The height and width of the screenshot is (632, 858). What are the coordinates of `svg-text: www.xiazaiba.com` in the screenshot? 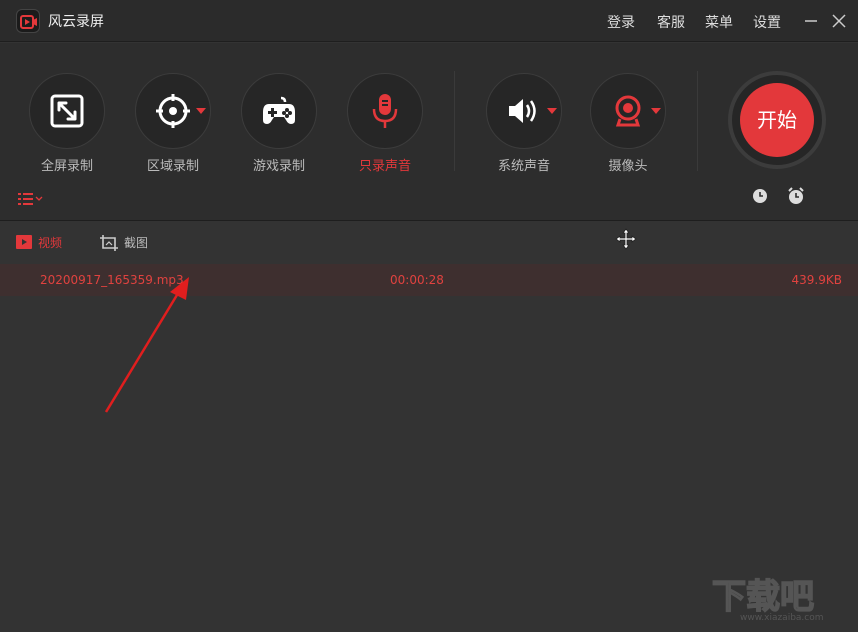 It's located at (782, 617).